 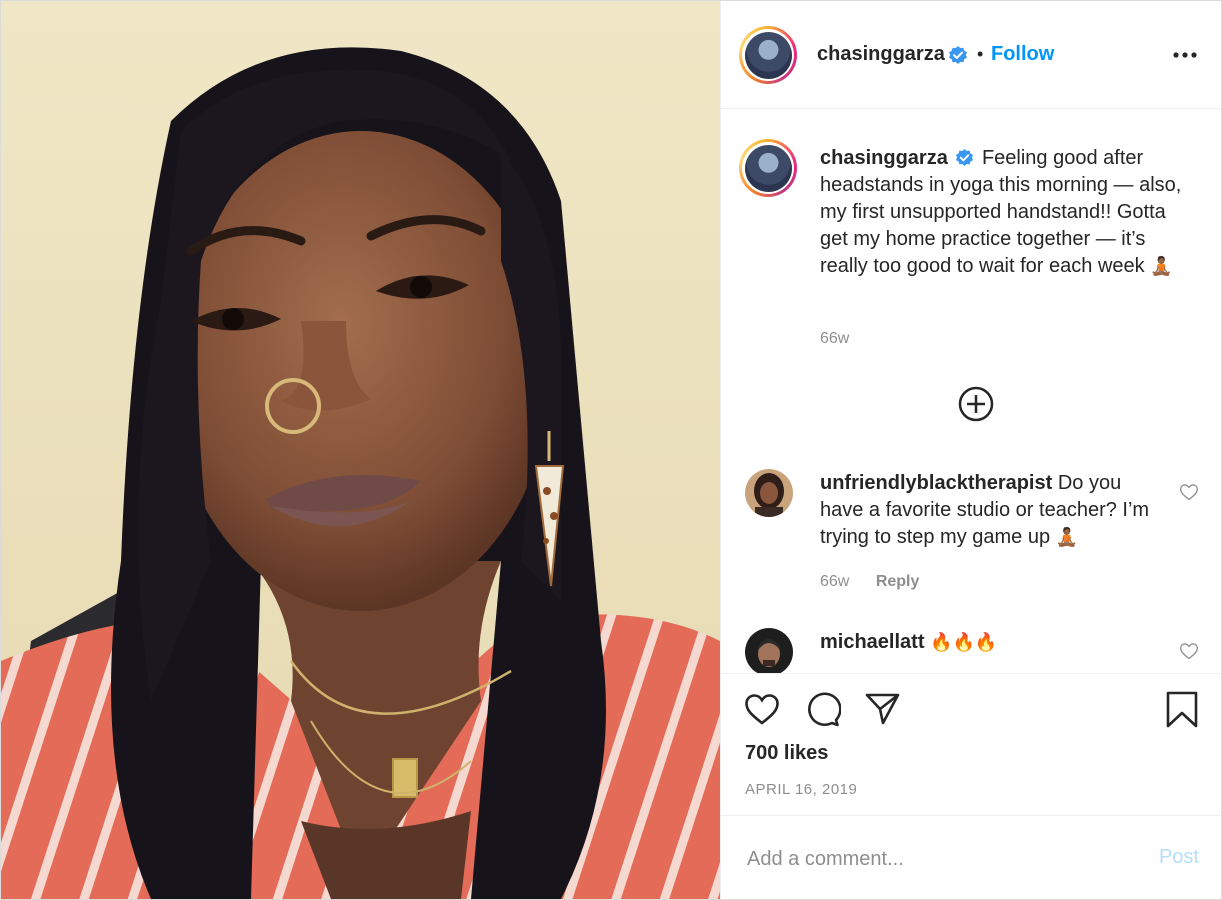 What do you see at coordinates (786, 753) in the screenshot?
I see `likes-count: 700 likes` at bounding box center [786, 753].